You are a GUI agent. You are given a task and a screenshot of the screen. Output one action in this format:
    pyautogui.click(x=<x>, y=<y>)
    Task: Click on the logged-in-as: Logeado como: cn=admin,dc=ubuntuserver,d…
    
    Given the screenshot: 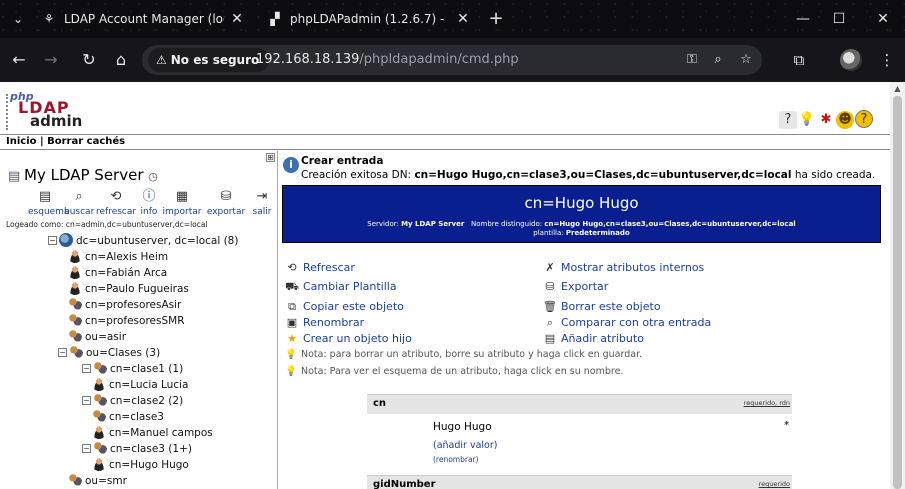 What is the action you would take?
    pyautogui.click(x=107, y=224)
    